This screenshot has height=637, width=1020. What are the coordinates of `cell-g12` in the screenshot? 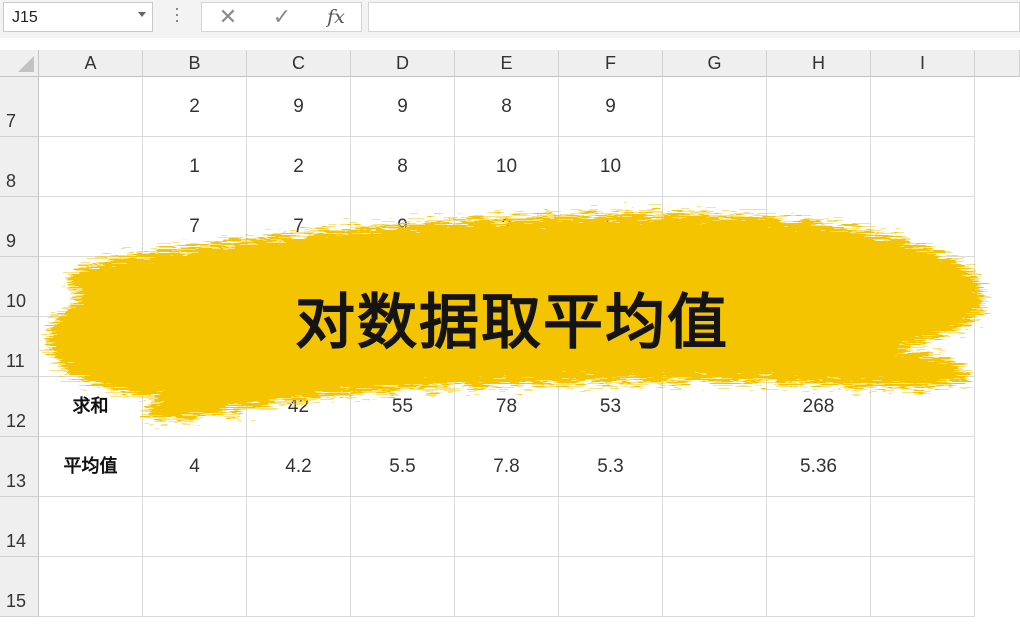 It's located at (715, 407).